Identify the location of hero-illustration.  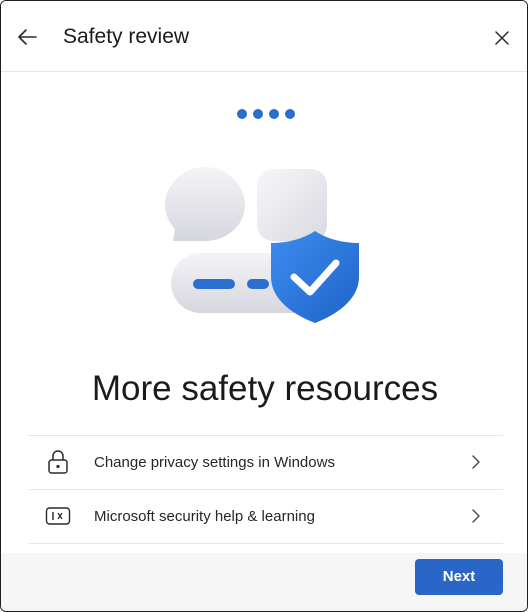
(268, 244).